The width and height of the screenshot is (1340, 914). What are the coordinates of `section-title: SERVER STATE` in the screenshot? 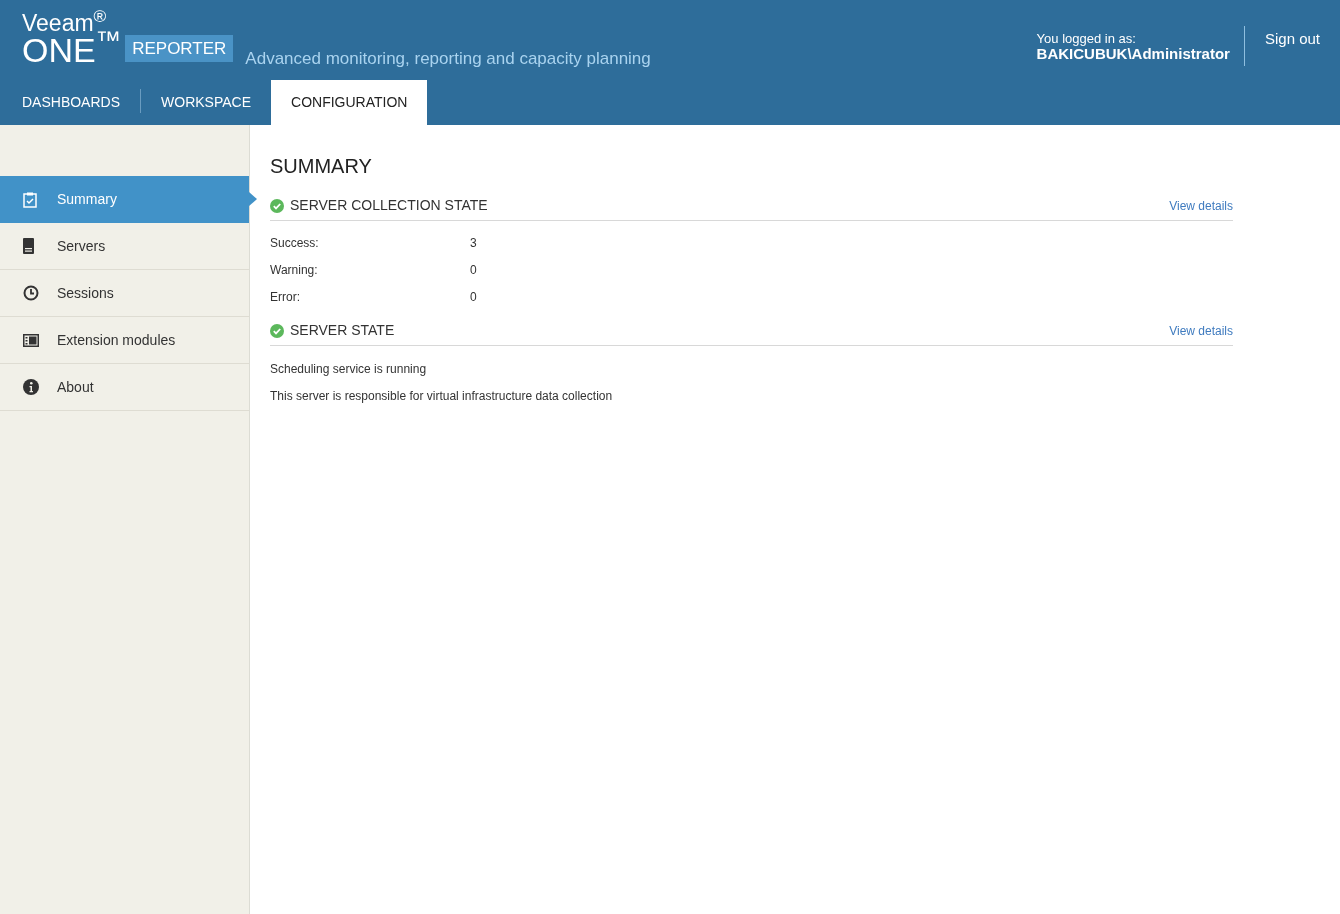 It's located at (342, 330).